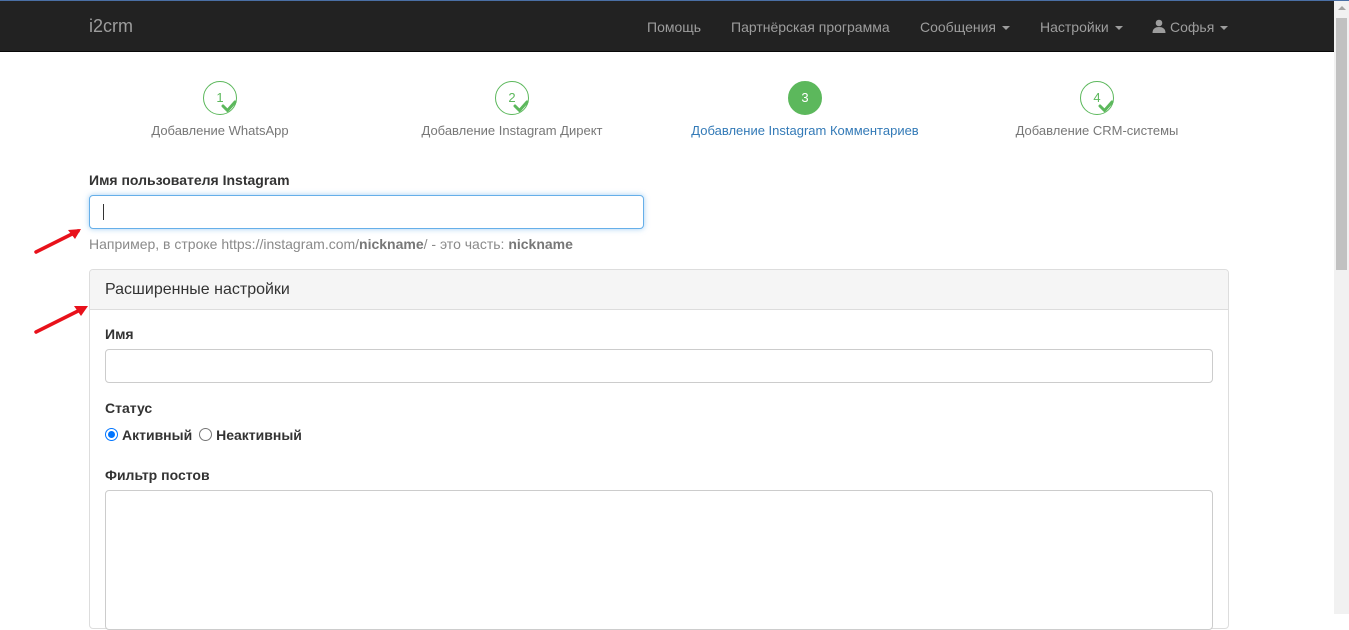  I want to click on status-option-active: Активный, so click(148, 435).